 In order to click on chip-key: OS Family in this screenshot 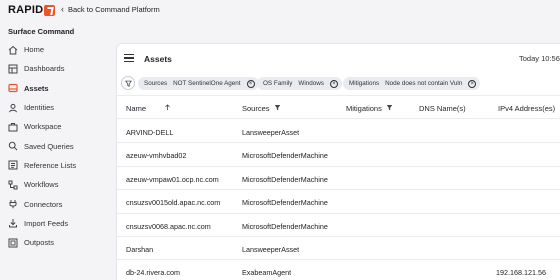, I will do `click(278, 83)`.